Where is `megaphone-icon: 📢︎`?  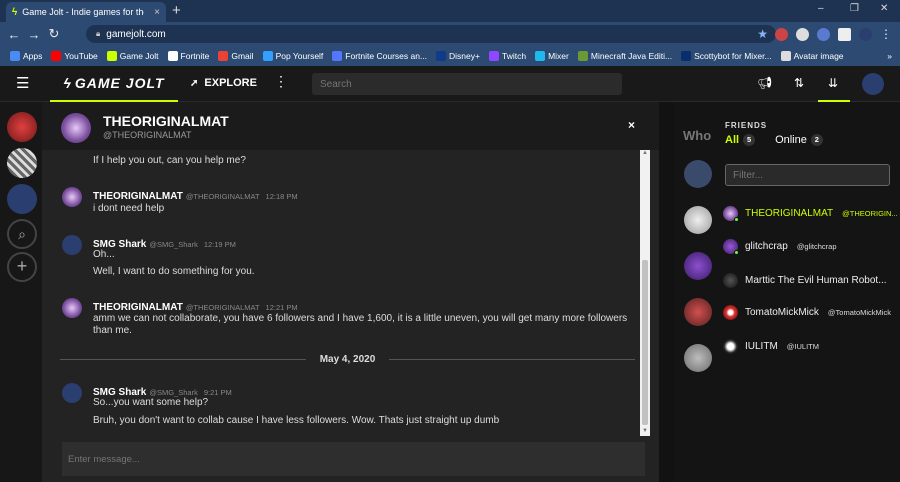
megaphone-icon: 📢︎ is located at coordinates (764, 83).